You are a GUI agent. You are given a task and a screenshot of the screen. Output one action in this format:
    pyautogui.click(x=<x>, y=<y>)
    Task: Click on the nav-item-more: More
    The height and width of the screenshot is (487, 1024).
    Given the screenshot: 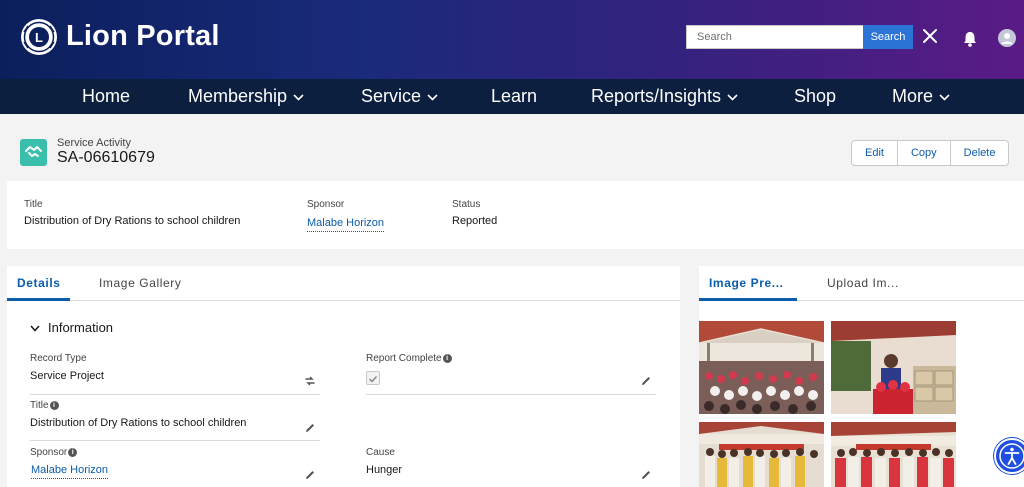 What is the action you would take?
    pyautogui.click(x=921, y=96)
    